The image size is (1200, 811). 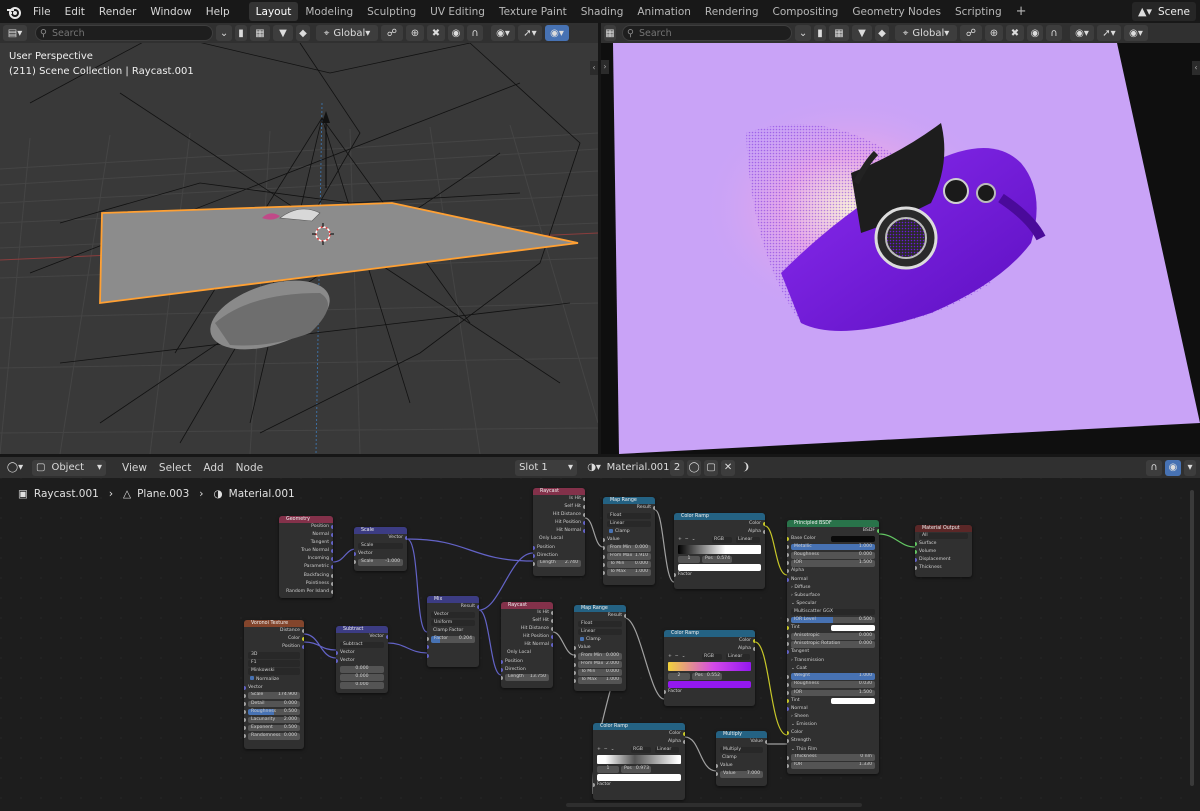 What do you see at coordinates (833, 588) in the screenshot?
I see `panel-diffuse: › Diffuse` at bounding box center [833, 588].